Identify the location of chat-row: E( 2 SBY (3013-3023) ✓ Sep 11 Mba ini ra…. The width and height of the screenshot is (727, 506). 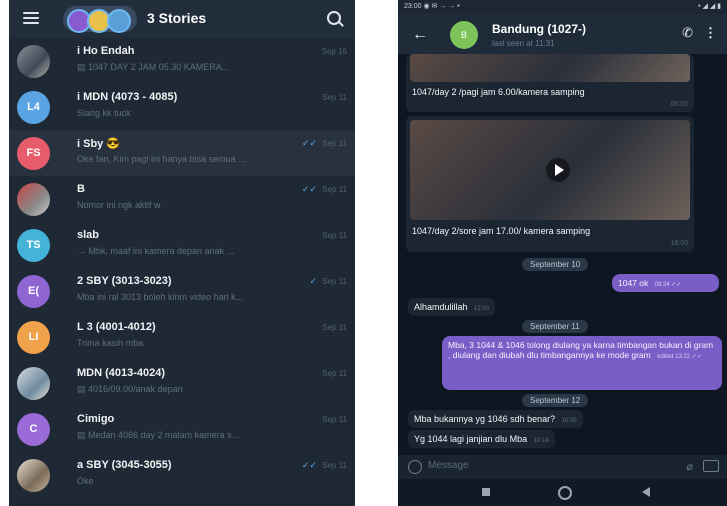
(182, 291).